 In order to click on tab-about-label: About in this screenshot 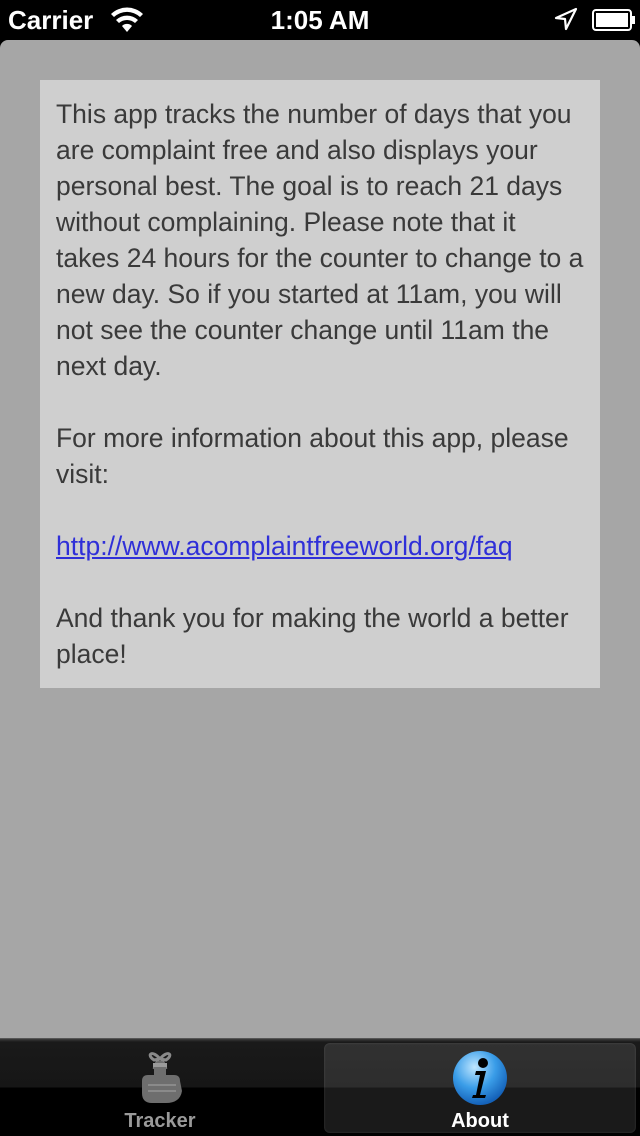, I will do `click(480, 1121)`.